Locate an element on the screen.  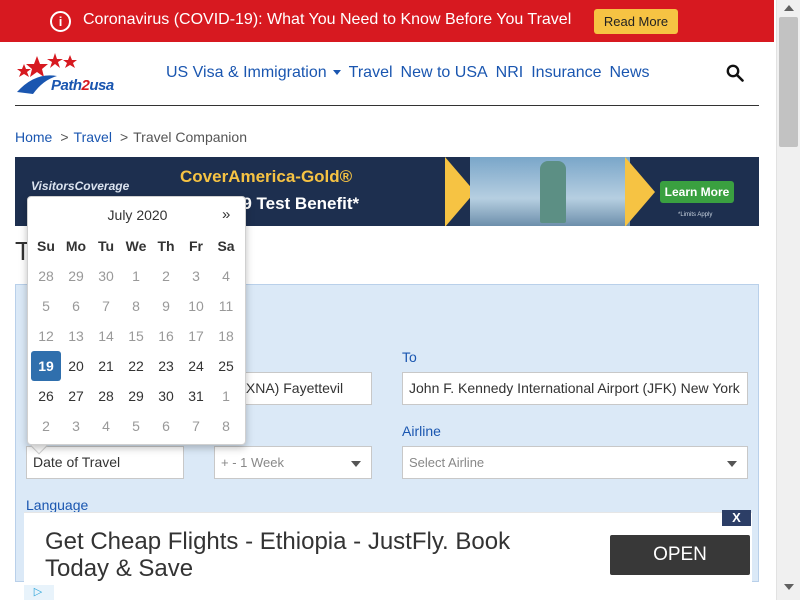
weekday-header: Sa is located at coordinates (226, 246).